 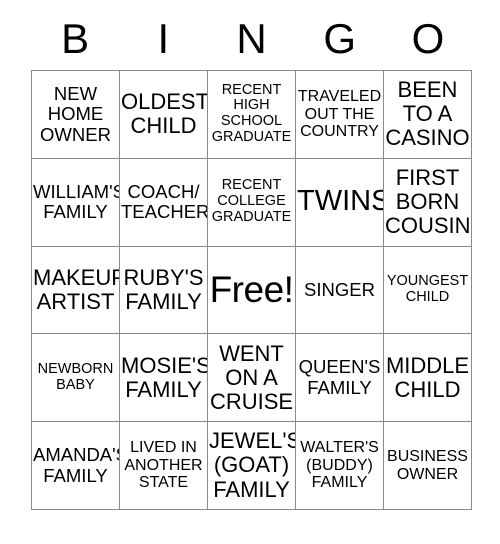 I want to click on bingo-cell: BEEN TO A CASINO, so click(x=428, y=115).